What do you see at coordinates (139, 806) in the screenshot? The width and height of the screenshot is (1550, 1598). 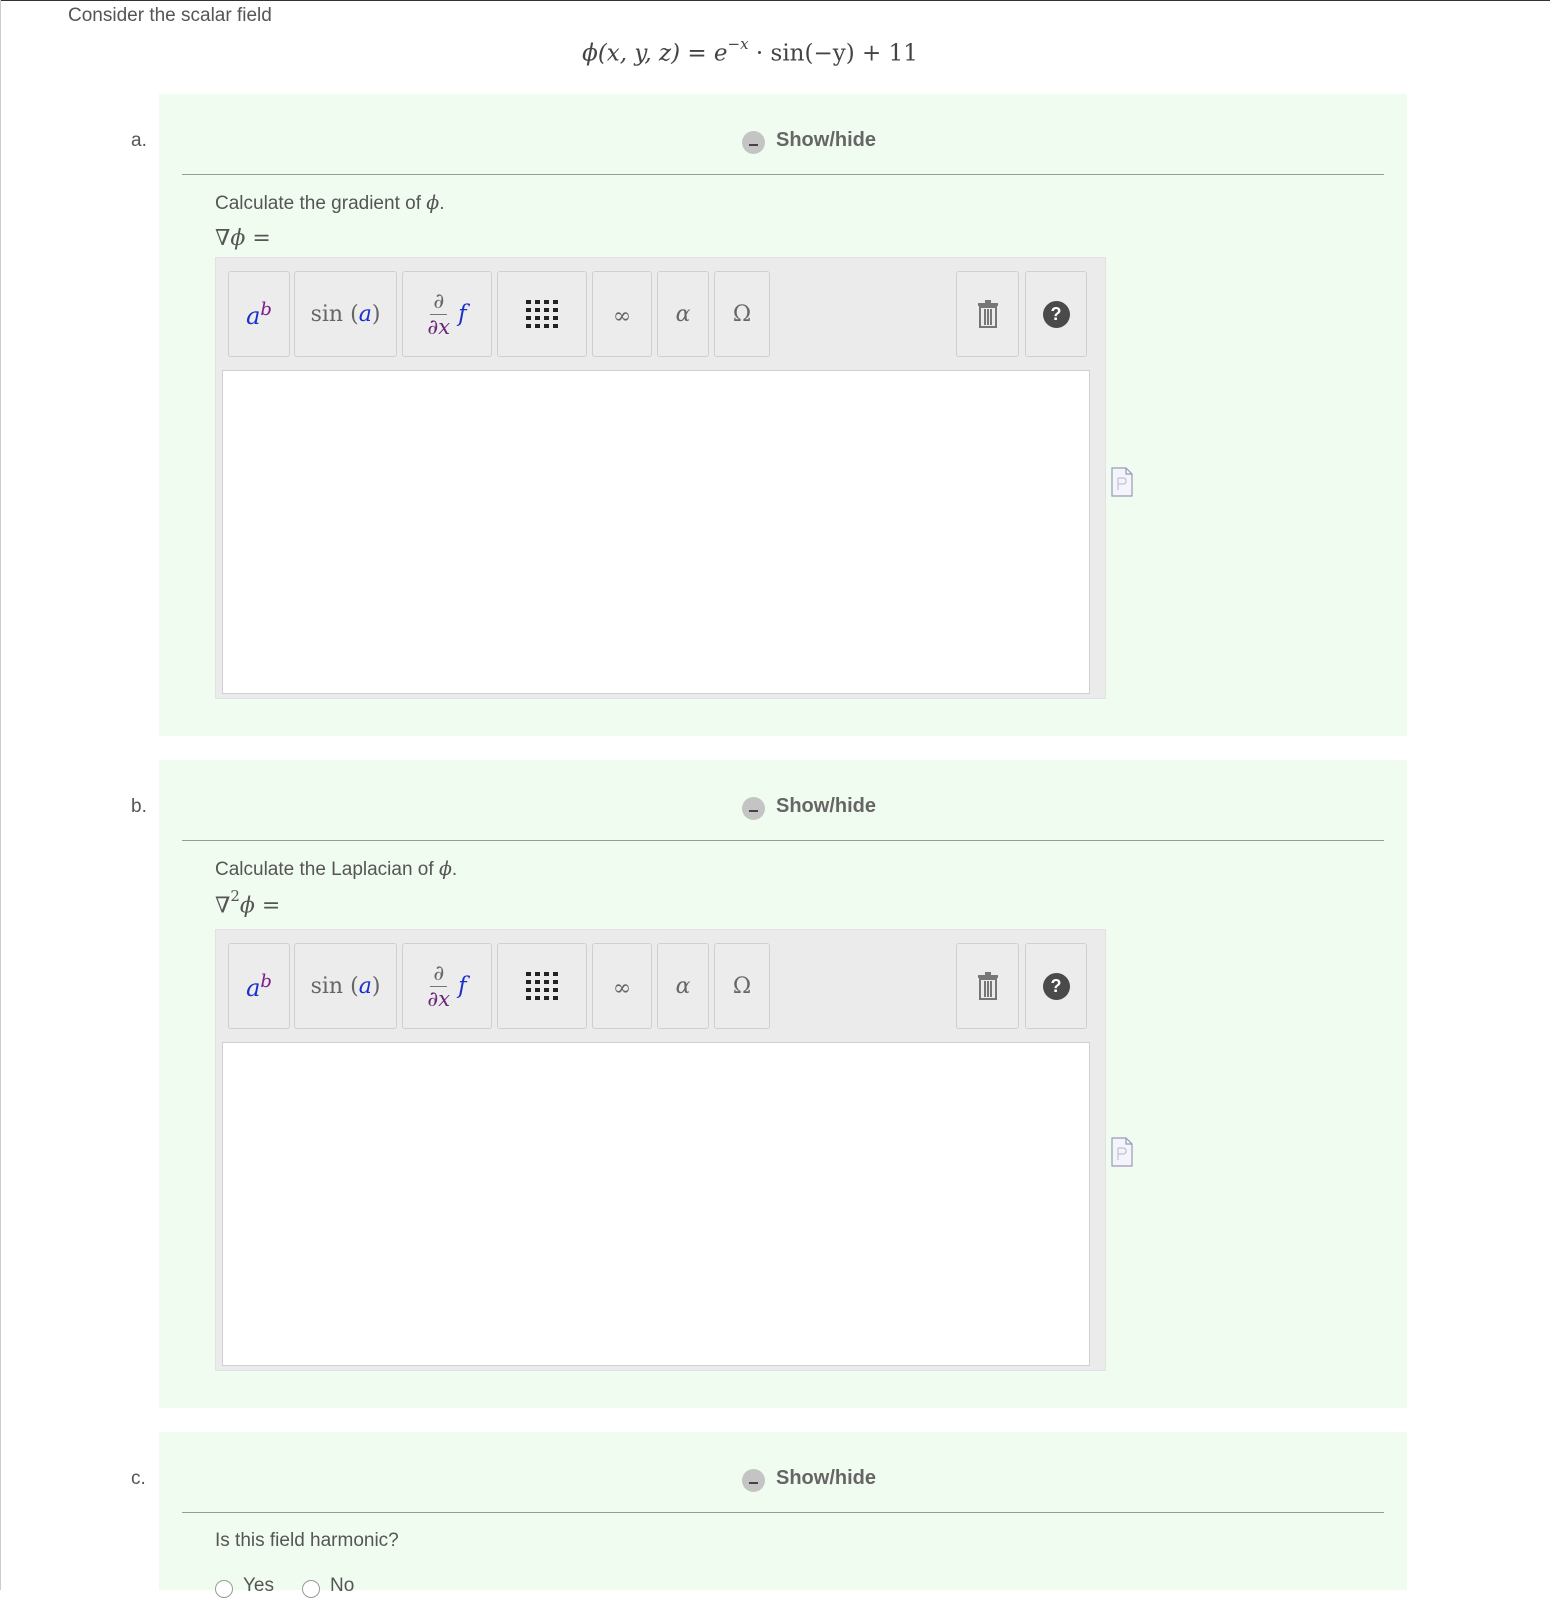 I see `part-b-letter: b.` at bounding box center [139, 806].